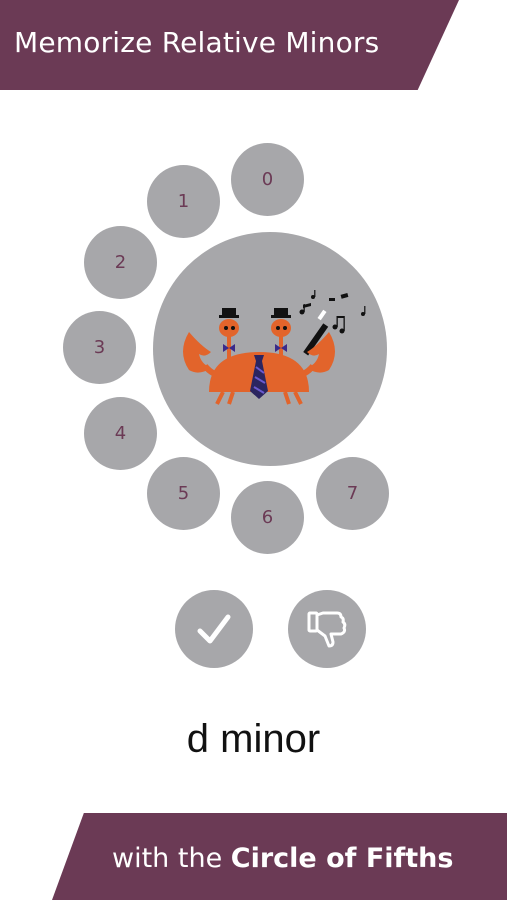 Image resolution: width=507 pixels, height=900 pixels. Describe the element at coordinates (342, 858) in the screenshot. I see `footer-emphasis: Circle of Fifths` at that location.